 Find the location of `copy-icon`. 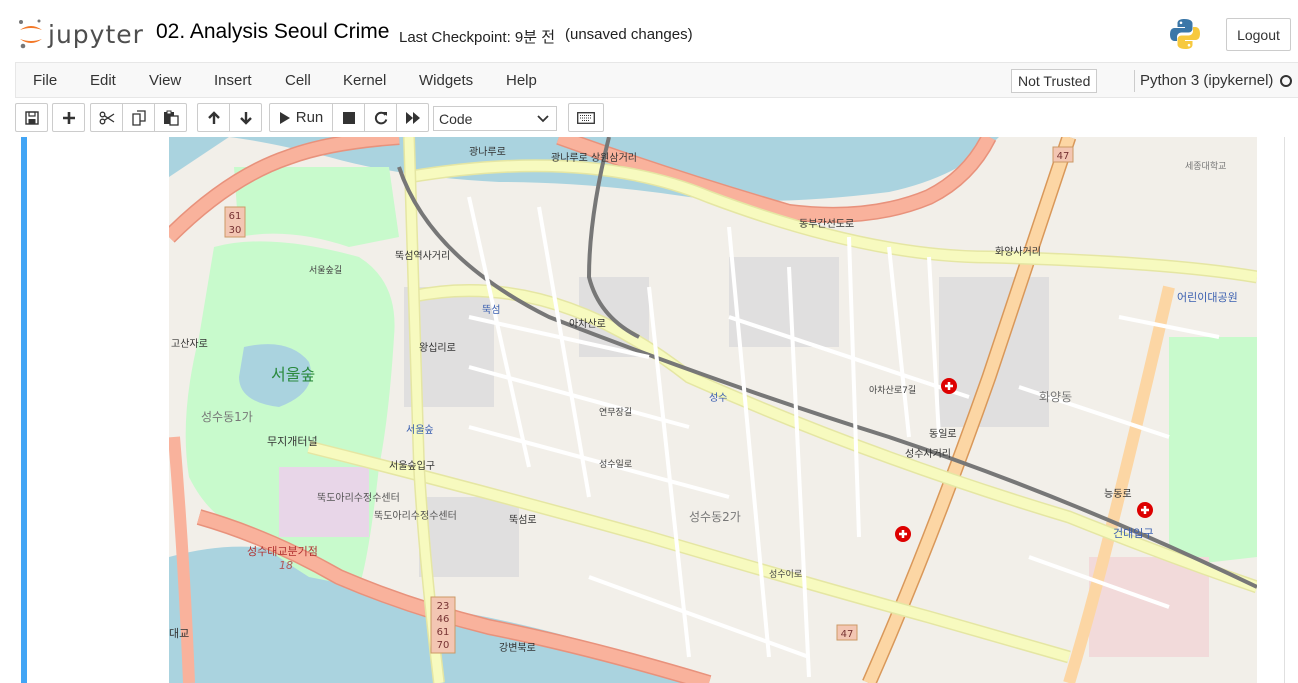

copy-icon is located at coordinates (138, 117).